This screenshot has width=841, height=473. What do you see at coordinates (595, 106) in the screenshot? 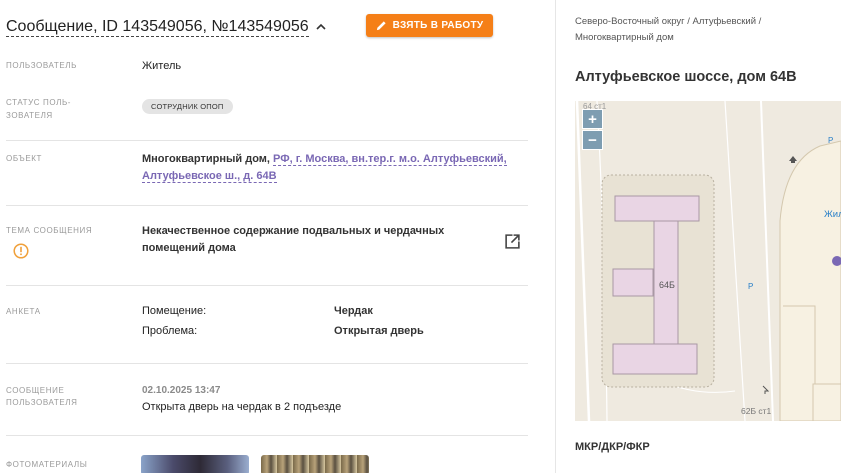
I see `map-label-top: 64 ст1` at bounding box center [595, 106].